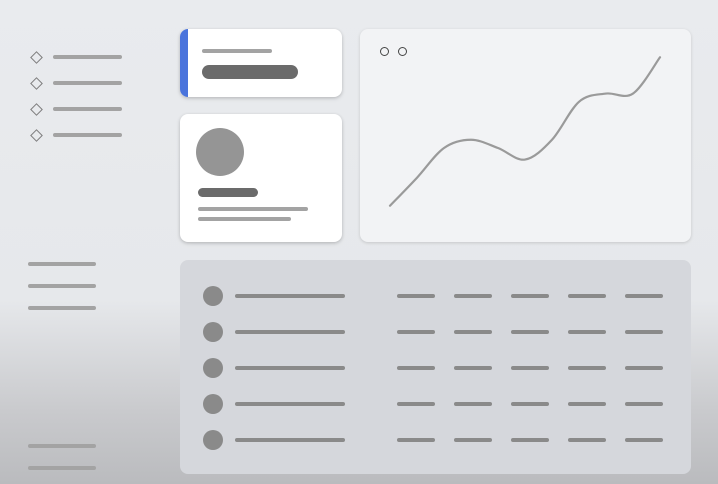 This screenshot has height=484, width=718. I want to click on stat-card-label, so click(237, 51).